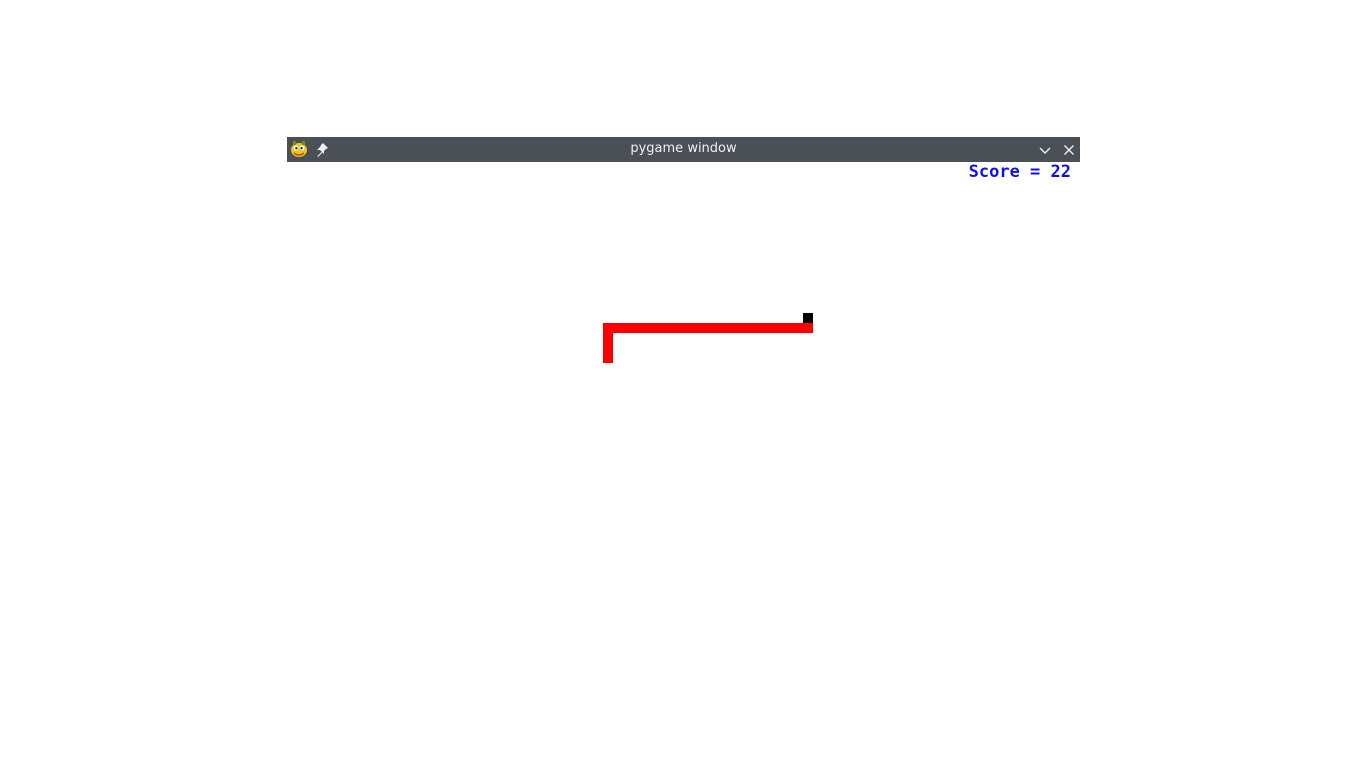 This screenshot has height=768, width=1366. What do you see at coordinates (299, 149) in the screenshot?
I see `pygame-snake-icon` at bounding box center [299, 149].